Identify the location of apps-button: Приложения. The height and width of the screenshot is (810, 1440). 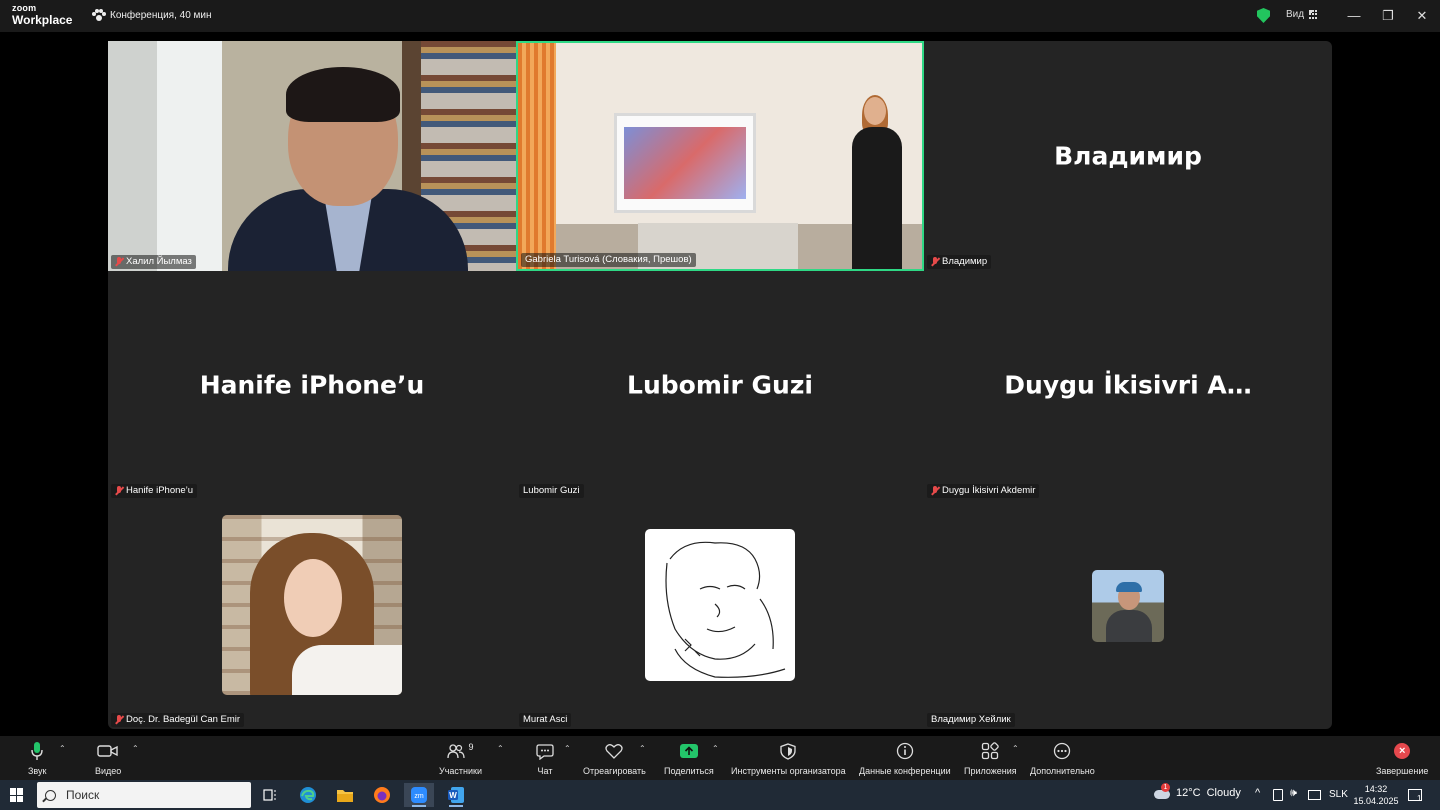
(990, 758).